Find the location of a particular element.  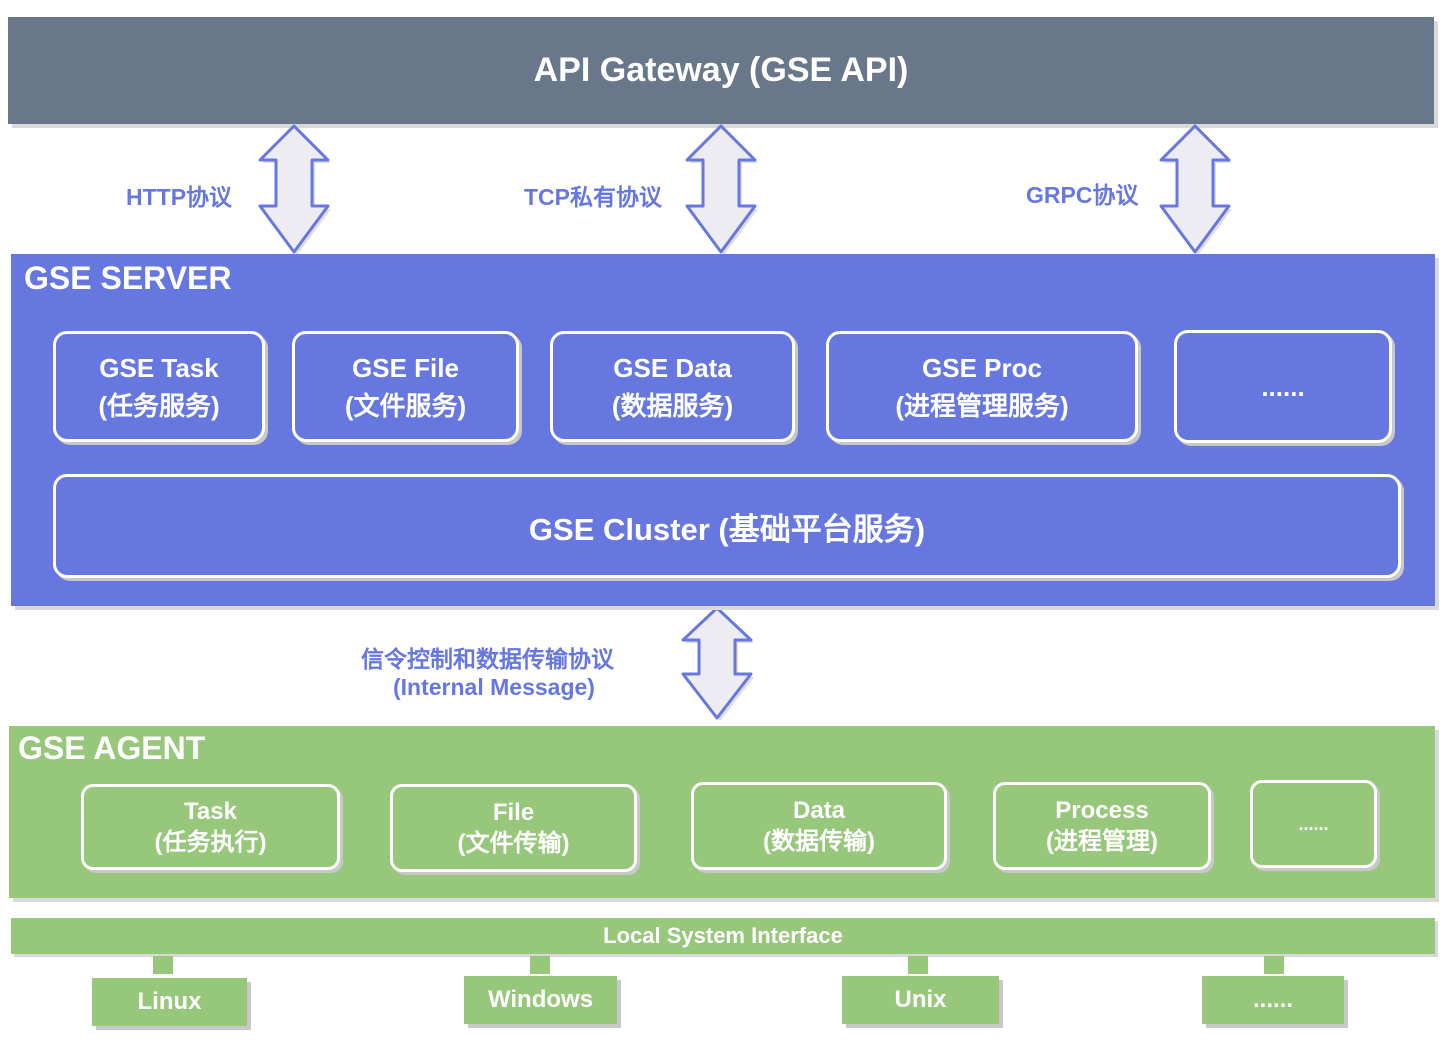

server-module-file: GSE File (文件服务) is located at coordinates (405, 386).